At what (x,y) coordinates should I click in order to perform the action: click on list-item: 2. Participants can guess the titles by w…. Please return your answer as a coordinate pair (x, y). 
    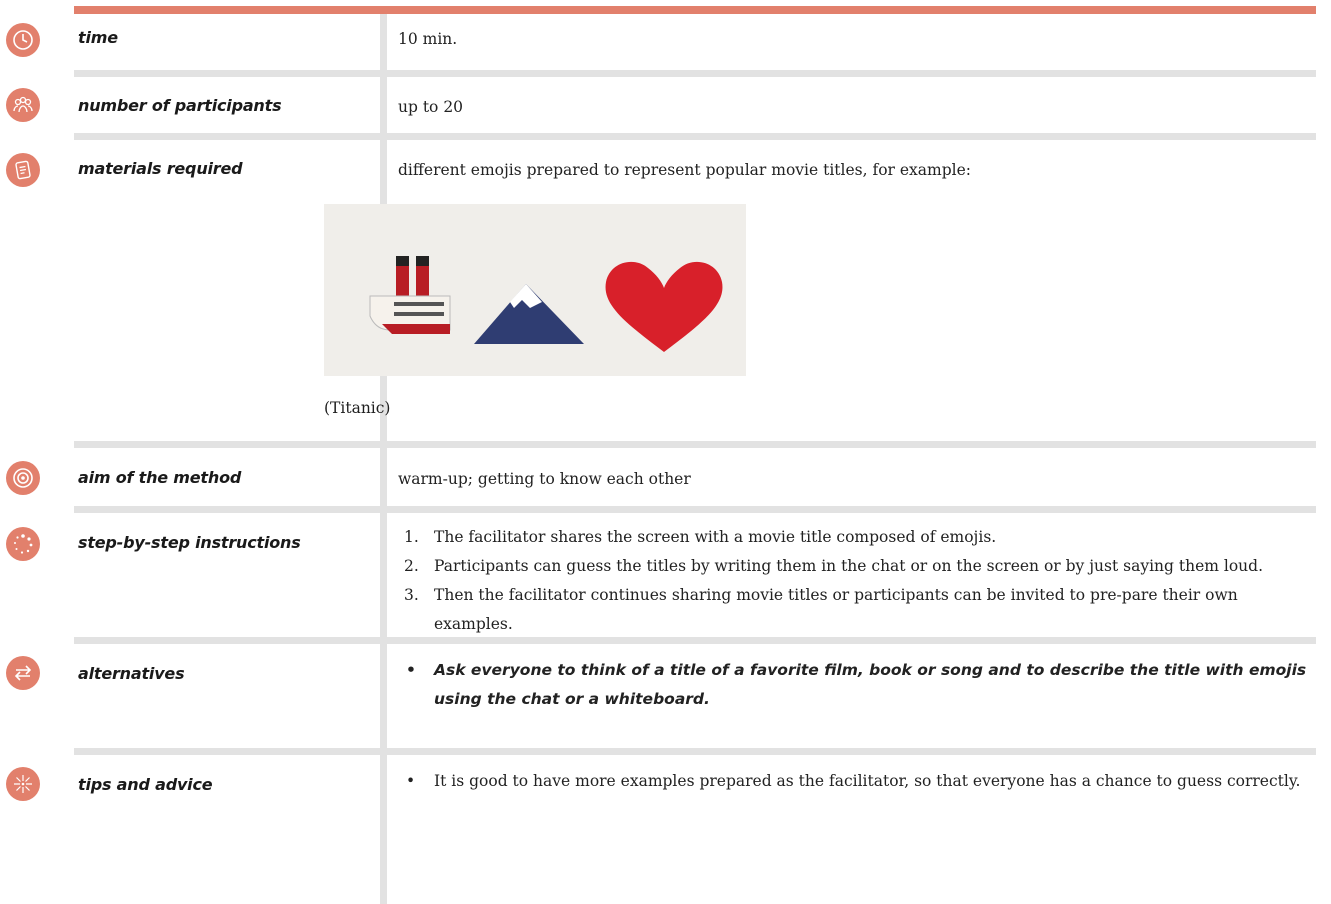
    Looking at the image, I should click on (855, 566).